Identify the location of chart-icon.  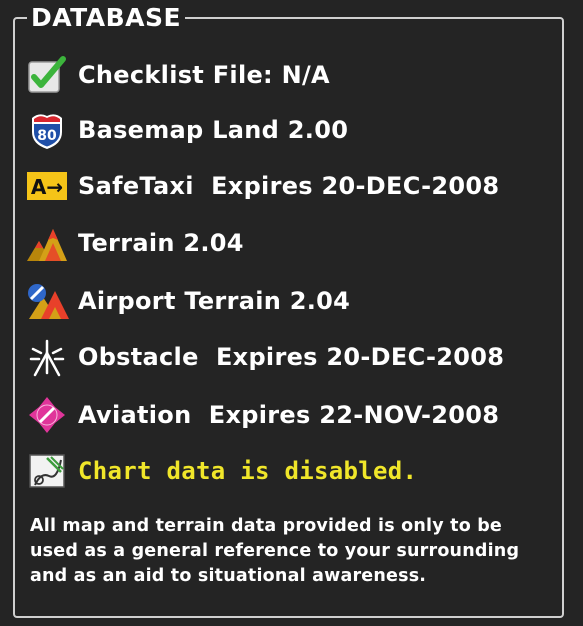
(47, 471).